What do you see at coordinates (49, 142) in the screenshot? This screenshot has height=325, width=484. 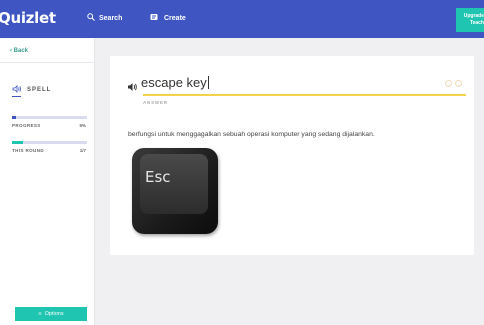 I see `round-bar` at bounding box center [49, 142].